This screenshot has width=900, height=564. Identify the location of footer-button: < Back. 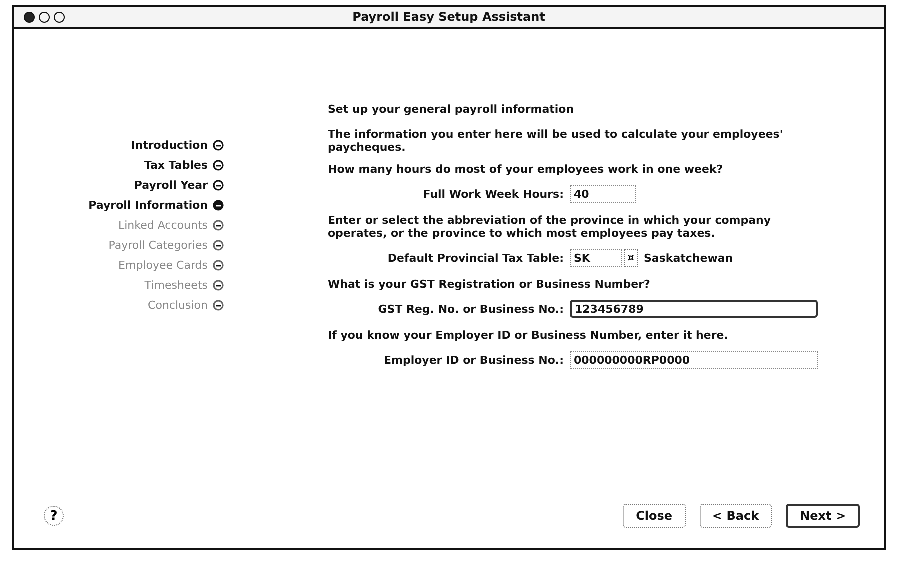
(736, 516).